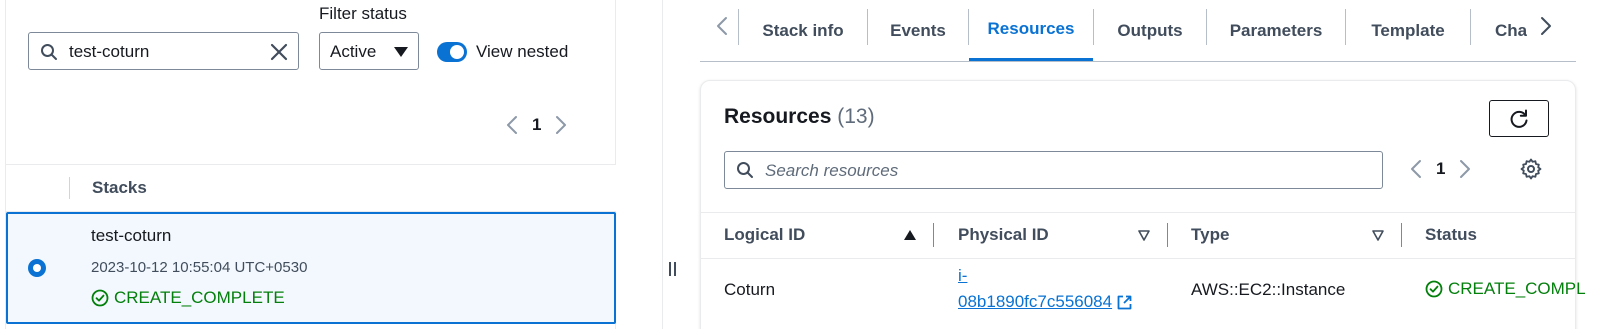 This screenshot has width=1600, height=329. I want to click on gear-icon, so click(1531, 169).